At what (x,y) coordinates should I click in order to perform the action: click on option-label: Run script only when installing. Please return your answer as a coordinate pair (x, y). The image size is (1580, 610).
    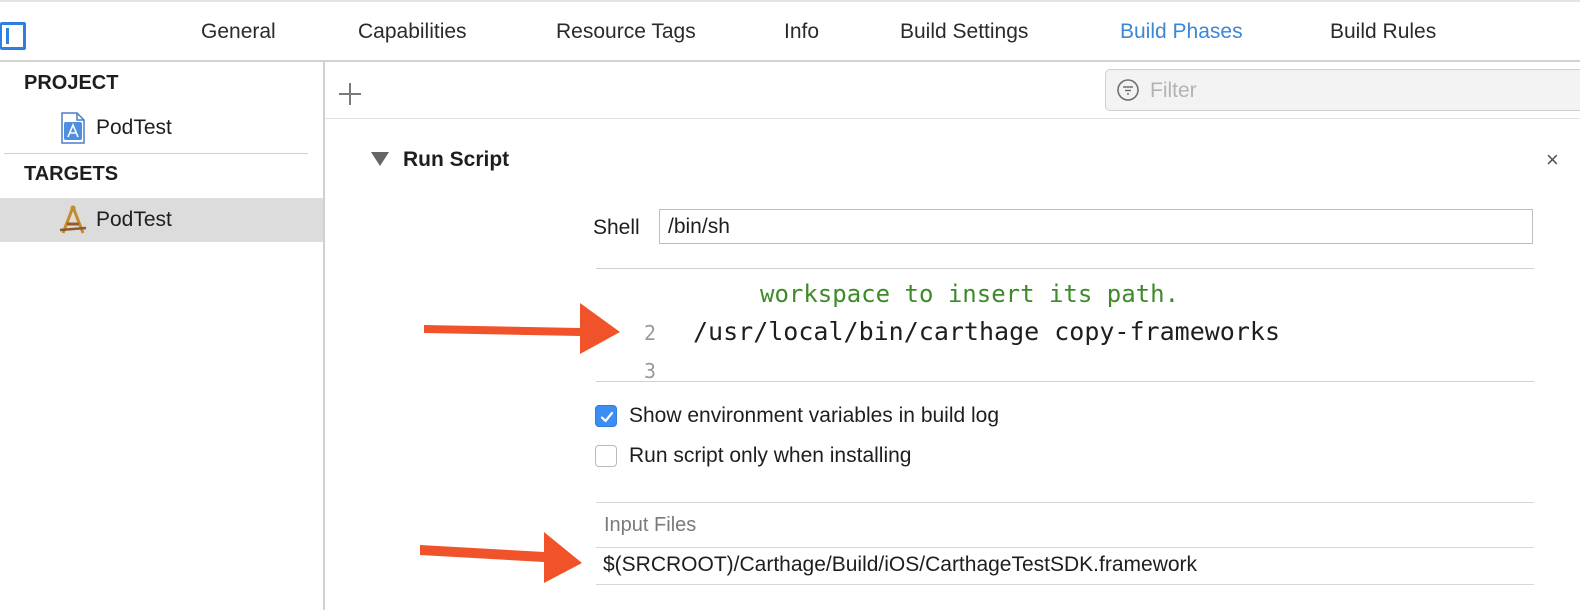
    Looking at the image, I should click on (770, 455).